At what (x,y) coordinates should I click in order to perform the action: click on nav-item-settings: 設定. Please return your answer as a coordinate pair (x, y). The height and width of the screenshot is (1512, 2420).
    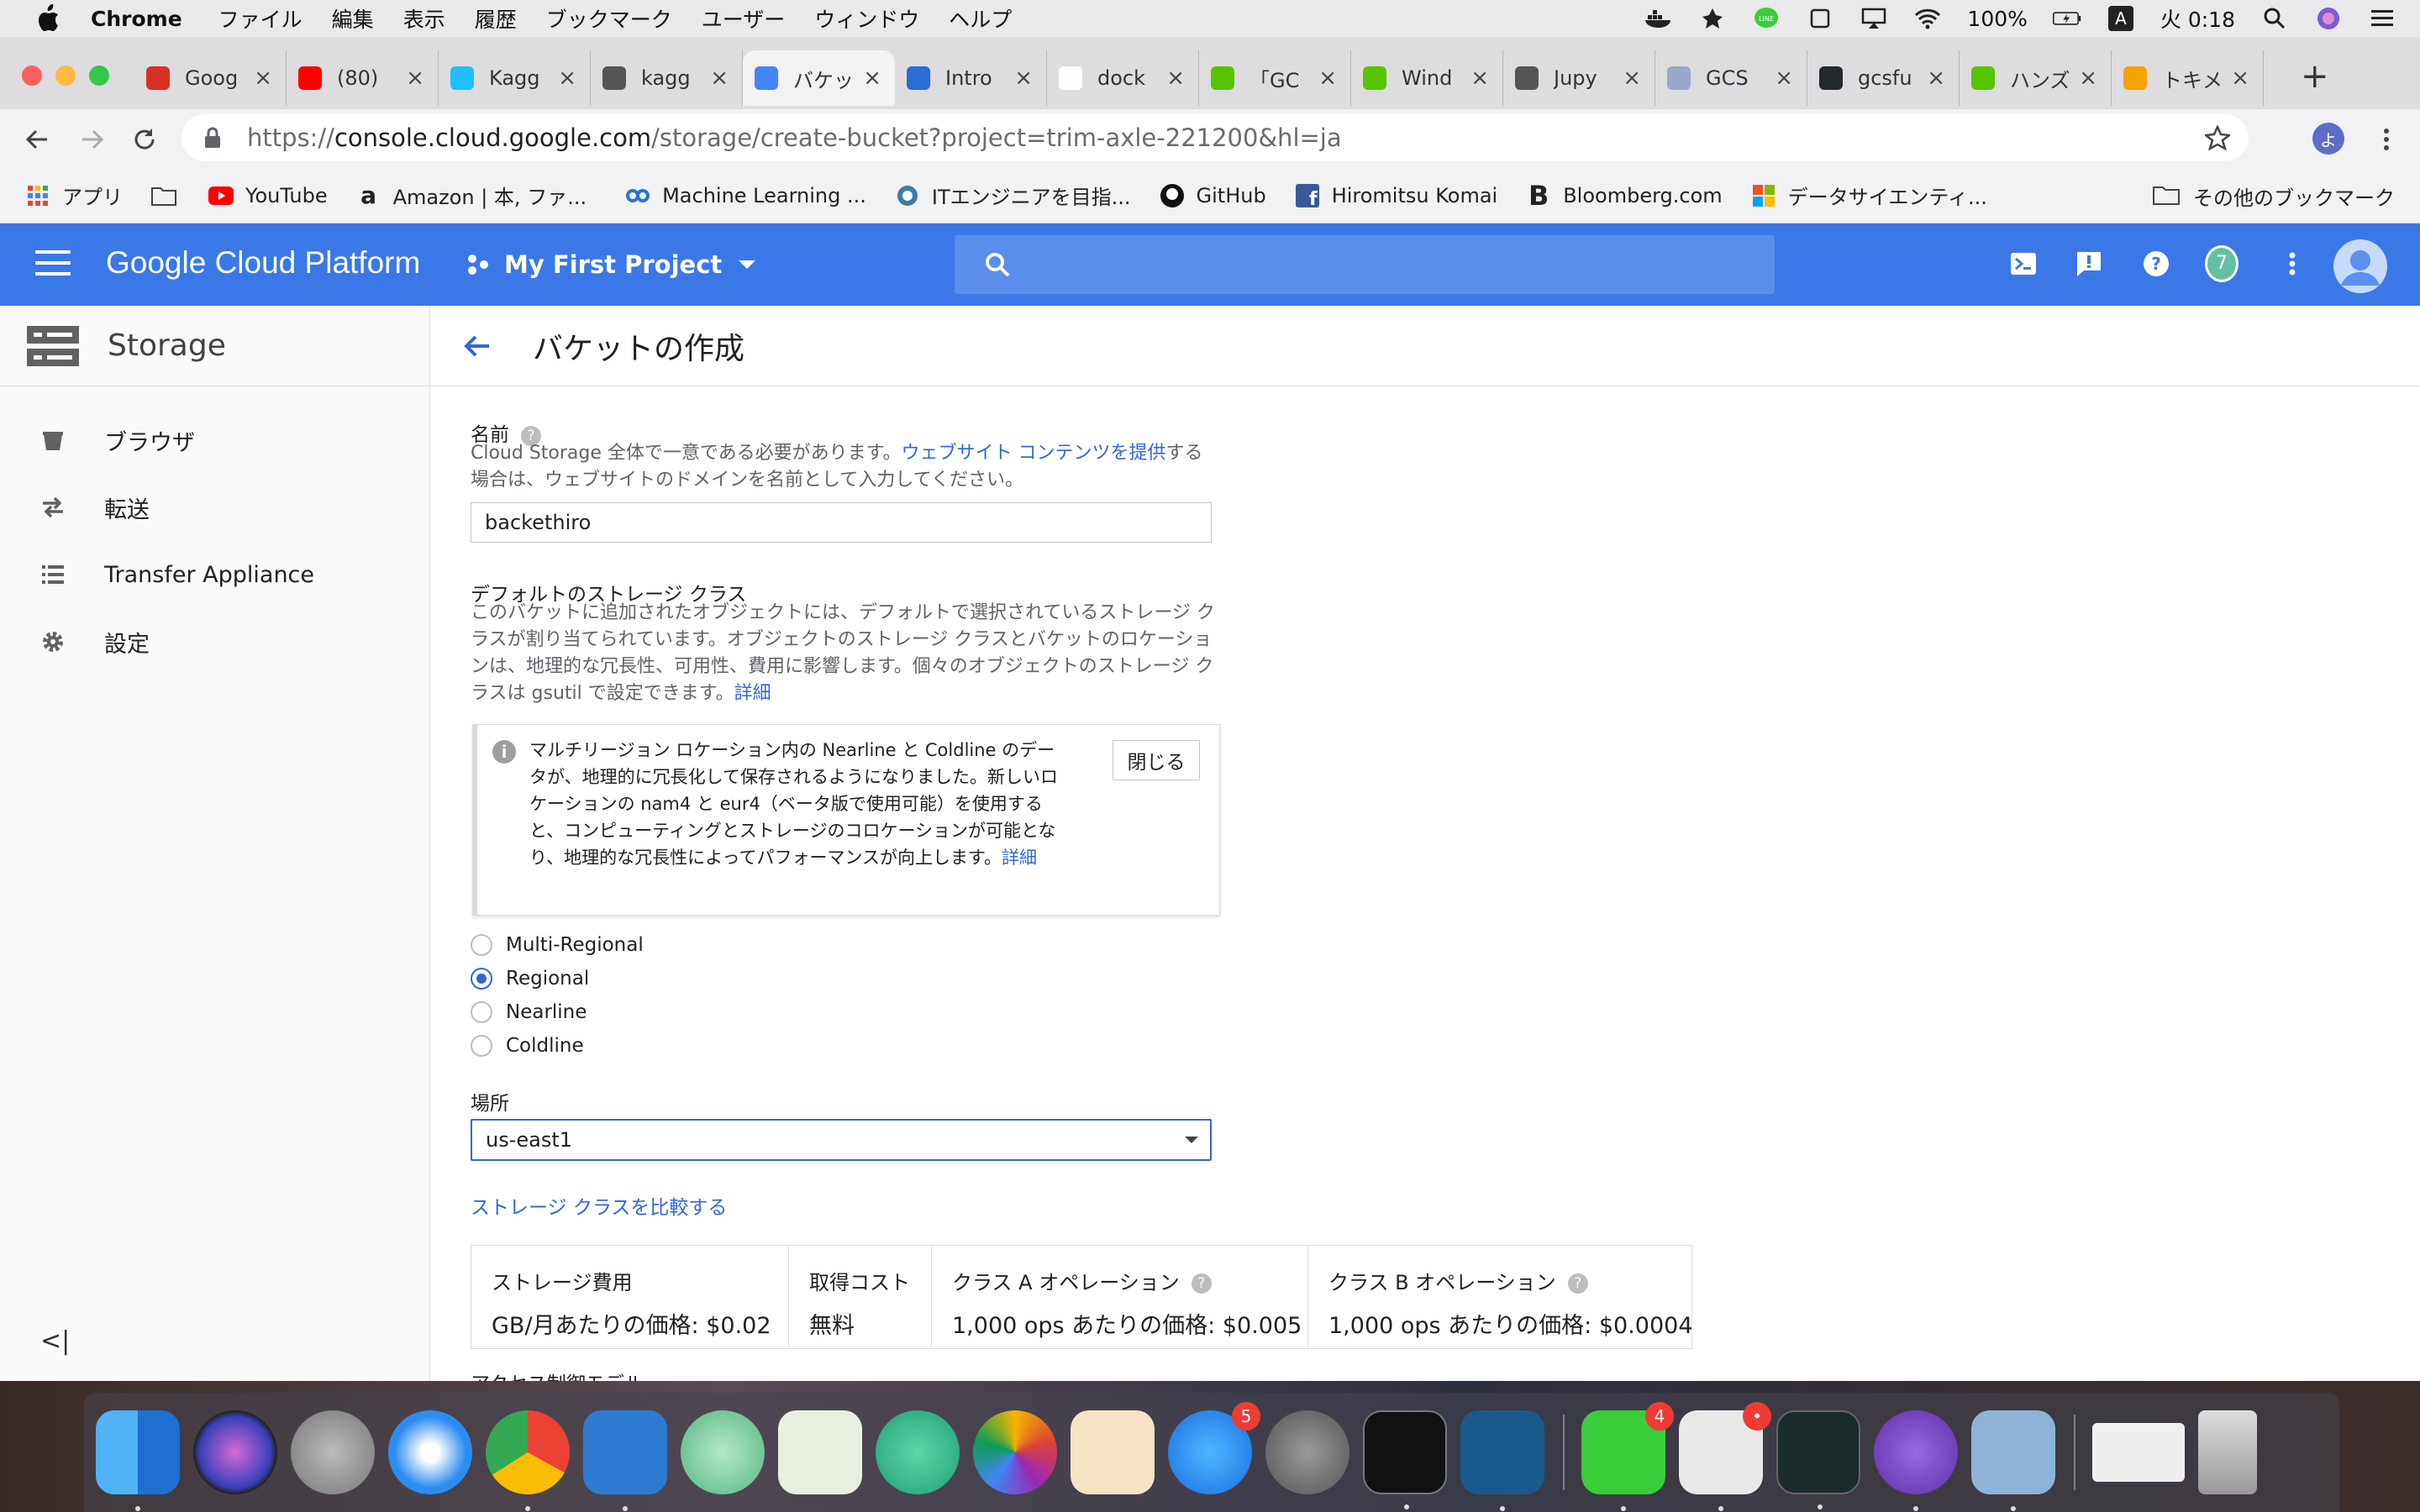
    Looking at the image, I should click on (214, 641).